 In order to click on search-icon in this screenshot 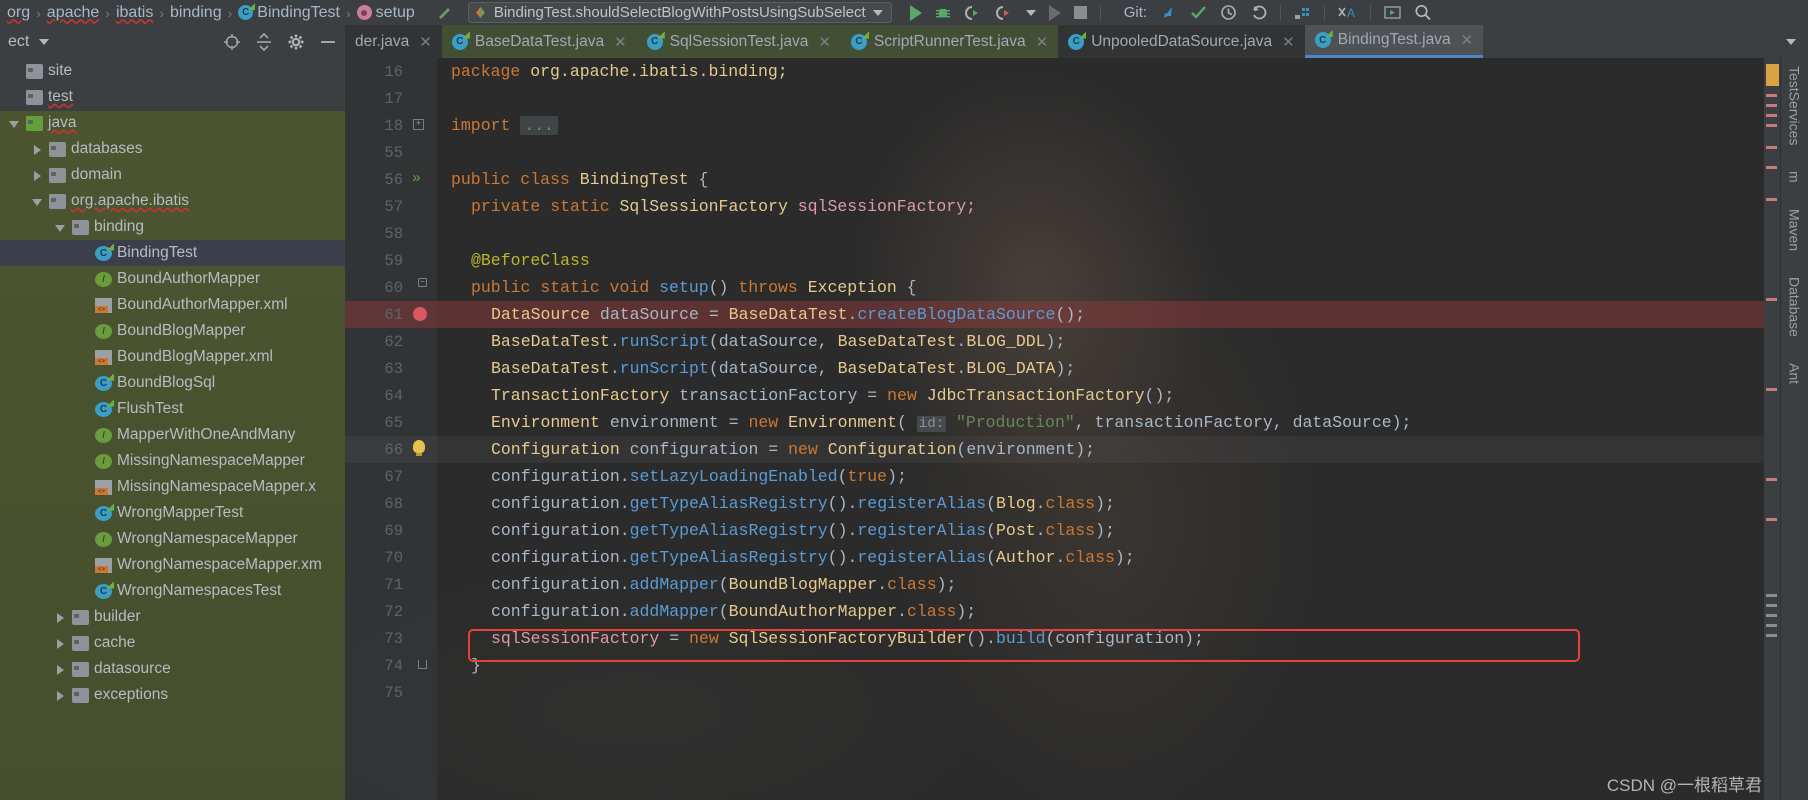, I will do `click(1423, 12)`.